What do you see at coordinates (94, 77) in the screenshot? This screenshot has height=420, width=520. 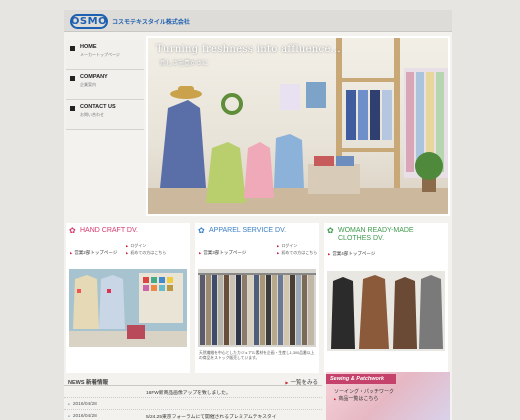 I see `nav-item-title: COMPANY` at bounding box center [94, 77].